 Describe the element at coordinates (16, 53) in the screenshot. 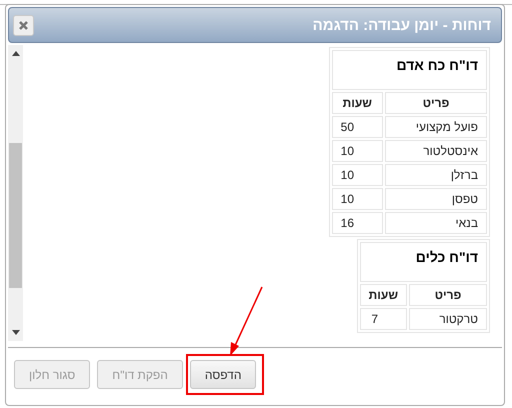

I see `scroll-up-icon` at that location.